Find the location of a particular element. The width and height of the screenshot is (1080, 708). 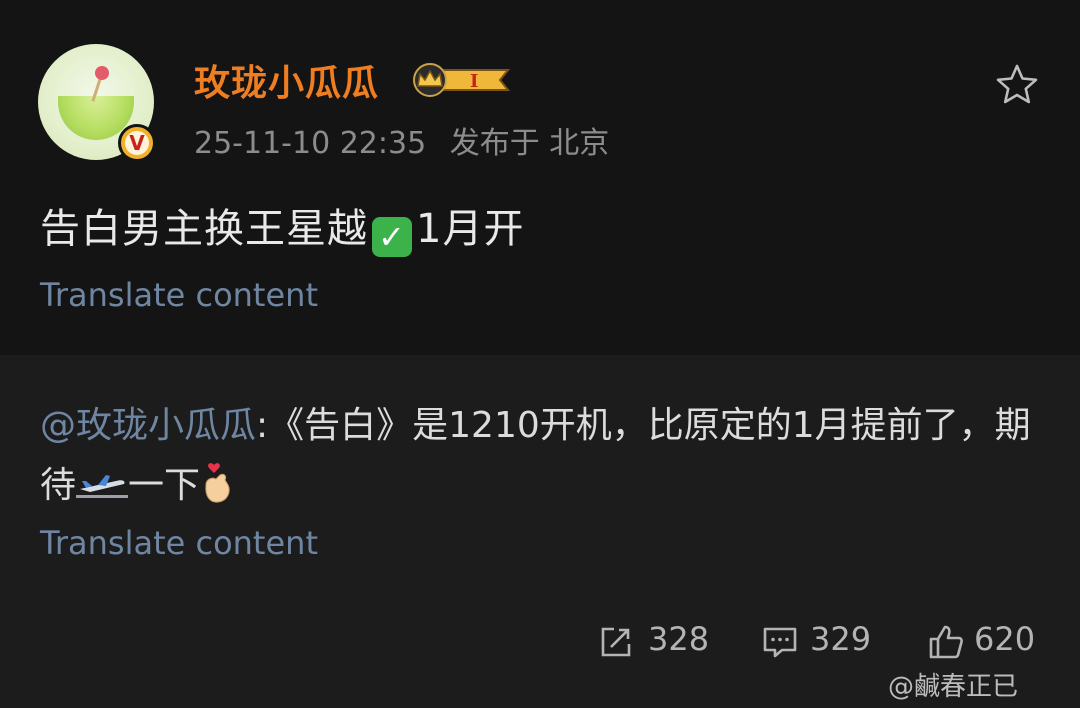

crown-badge-icon: I is located at coordinates (460, 80).